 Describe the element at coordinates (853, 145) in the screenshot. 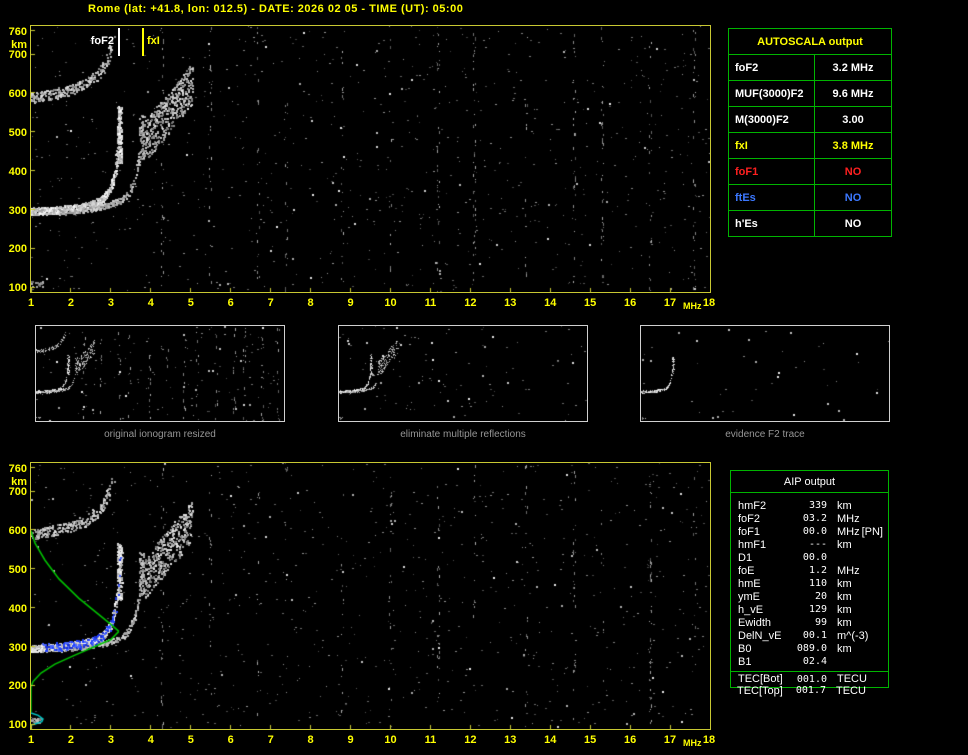

I see `autoscala-row-value: 3.8 MHz` at that location.